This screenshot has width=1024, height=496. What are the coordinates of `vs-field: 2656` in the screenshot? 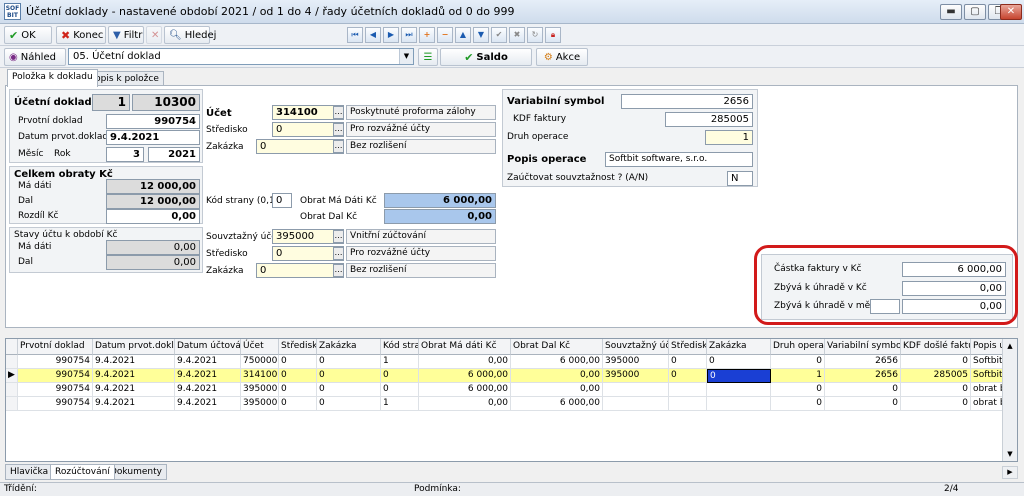 It's located at (687, 101).